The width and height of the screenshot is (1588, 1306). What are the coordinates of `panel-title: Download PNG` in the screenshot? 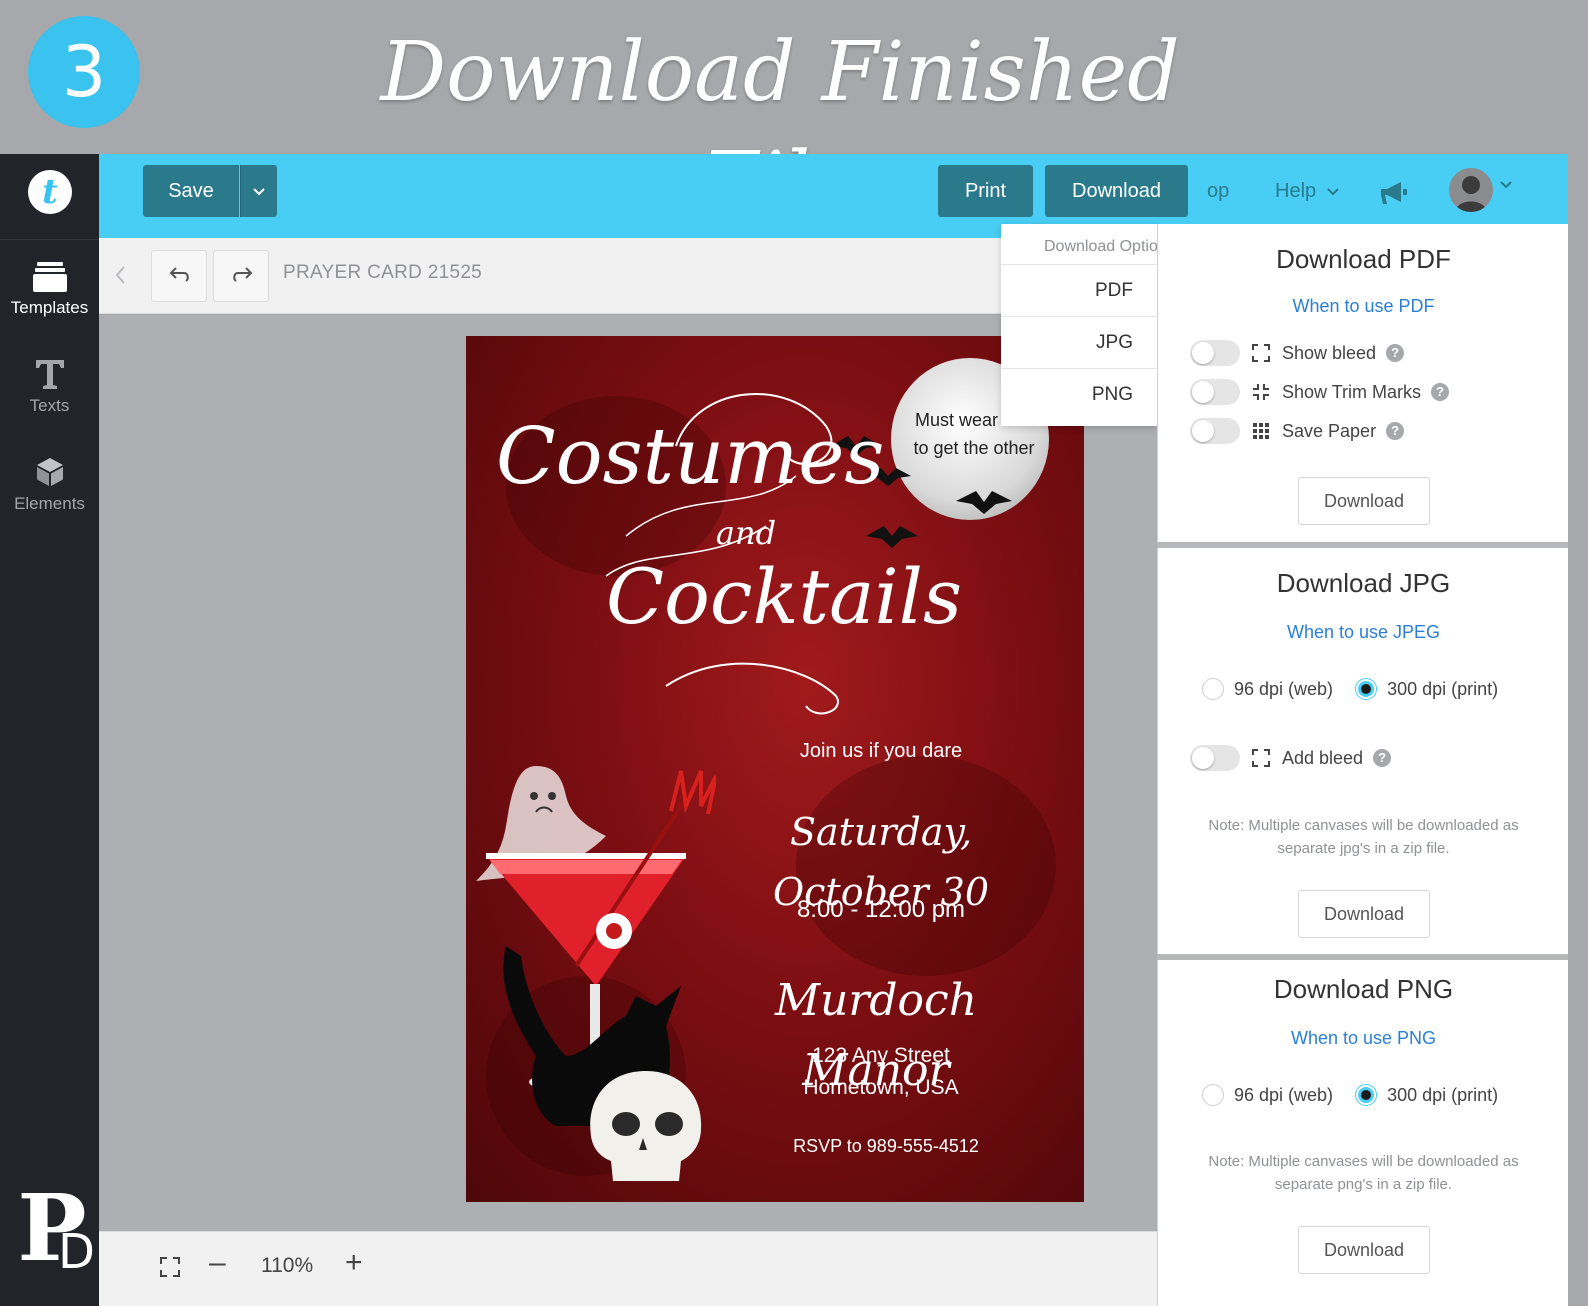 It's located at (1363, 989).